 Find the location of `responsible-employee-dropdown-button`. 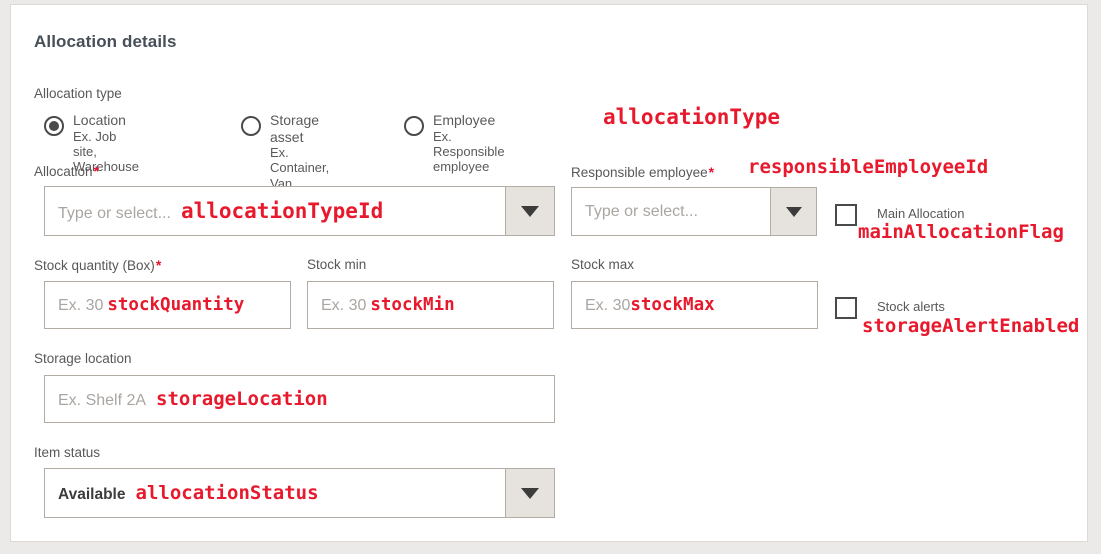

responsible-employee-dropdown-button is located at coordinates (793, 211).